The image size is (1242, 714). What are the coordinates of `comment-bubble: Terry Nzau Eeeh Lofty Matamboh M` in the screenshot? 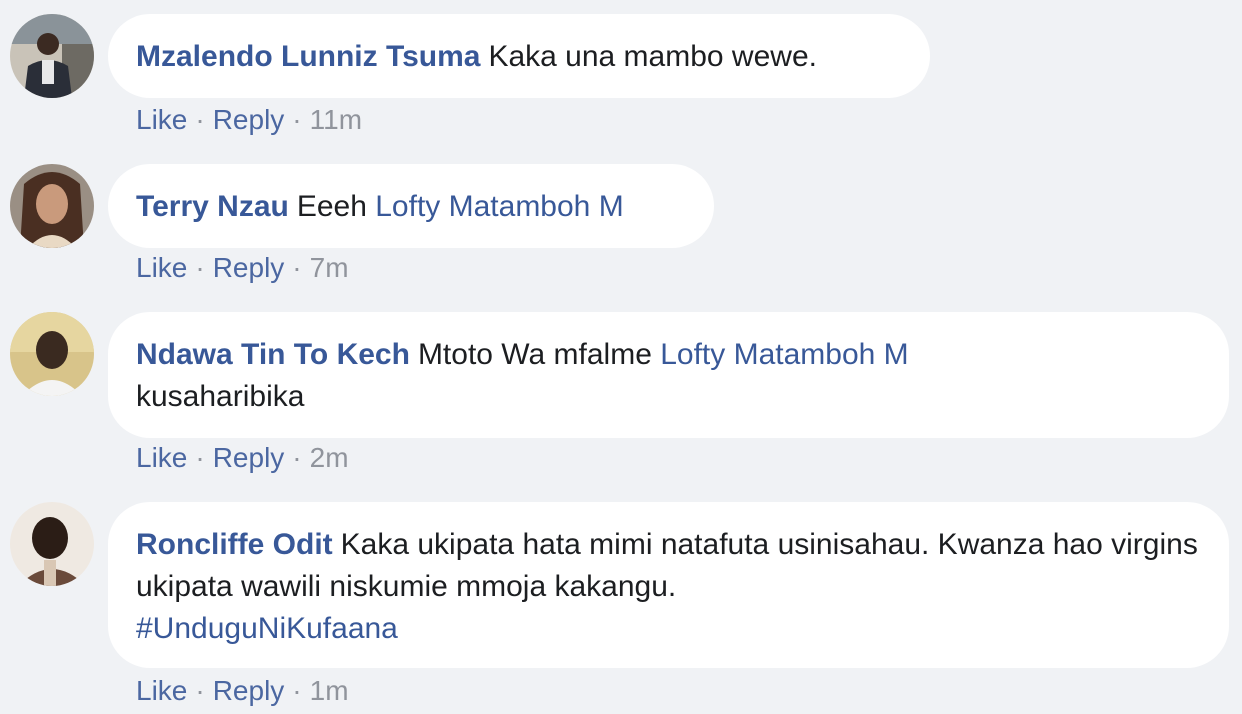 It's located at (411, 206).